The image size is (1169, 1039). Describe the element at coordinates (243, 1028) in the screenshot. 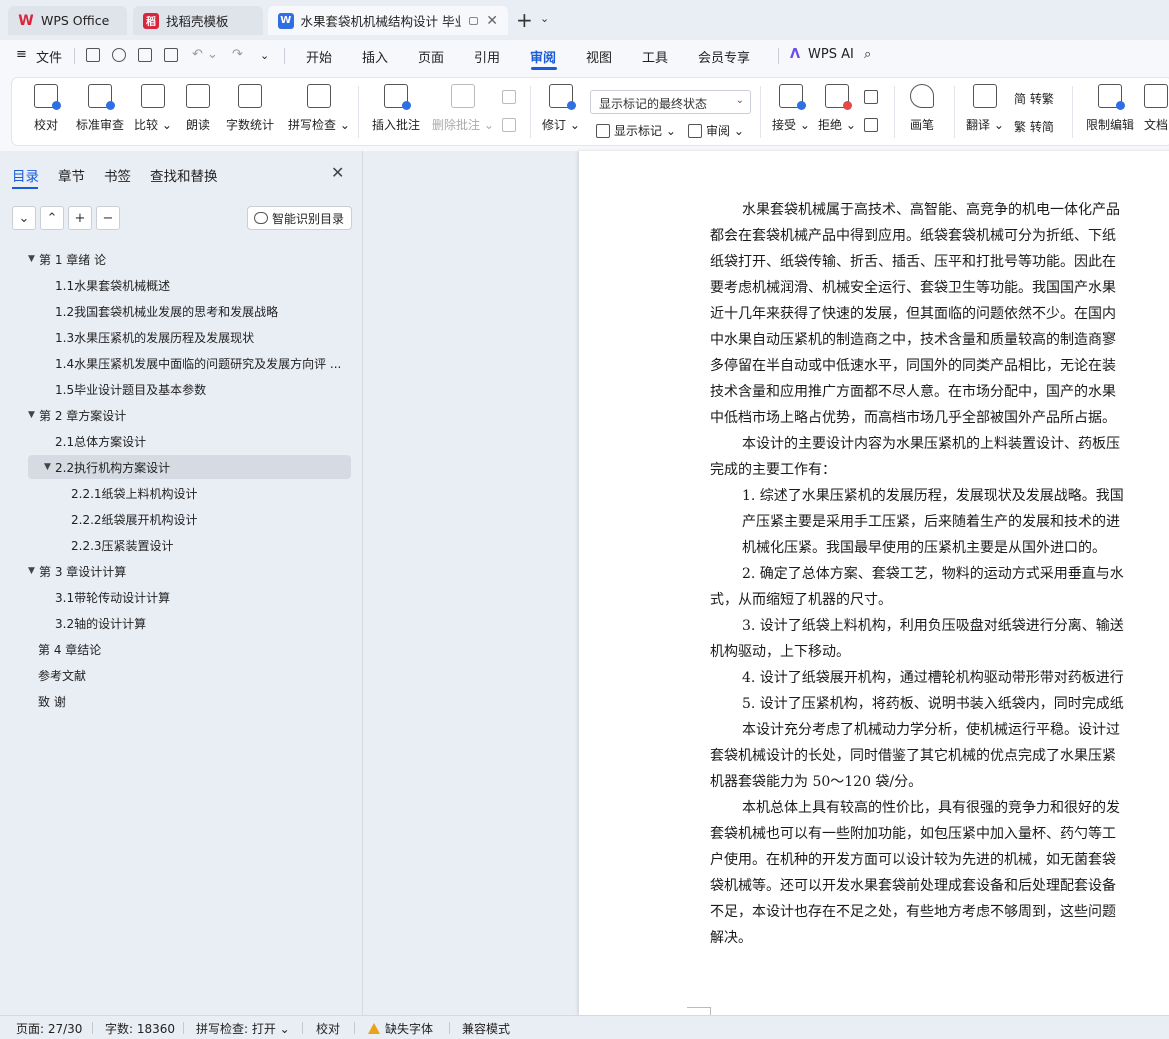

I see `spell-check-status: 拼写检查: 打开 ⌄` at that location.